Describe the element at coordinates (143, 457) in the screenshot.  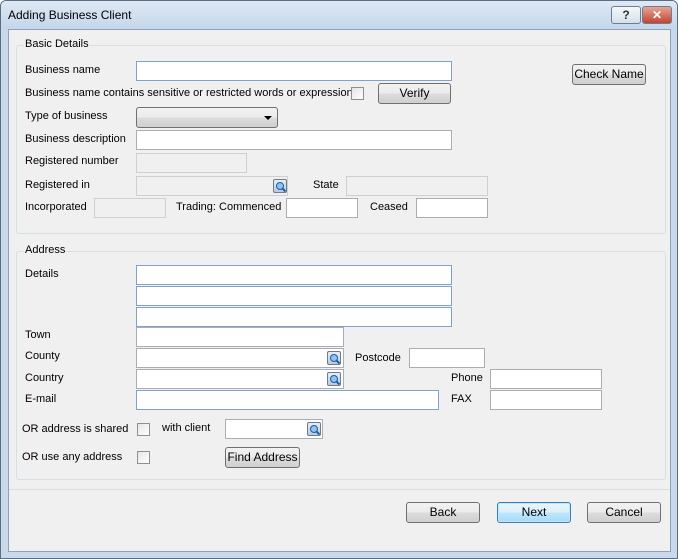
I see `any-address-checkbox` at that location.